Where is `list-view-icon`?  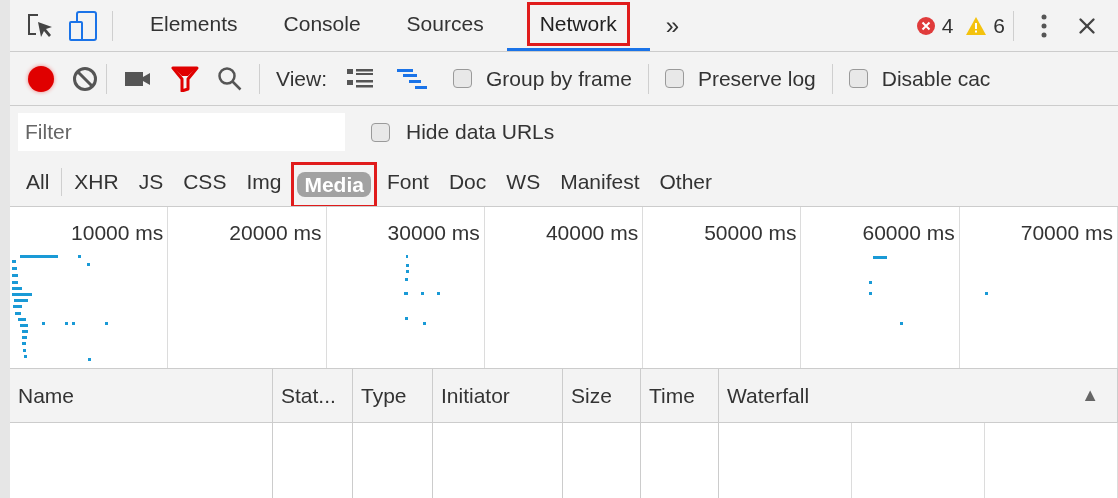 list-view-icon is located at coordinates (360, 78).